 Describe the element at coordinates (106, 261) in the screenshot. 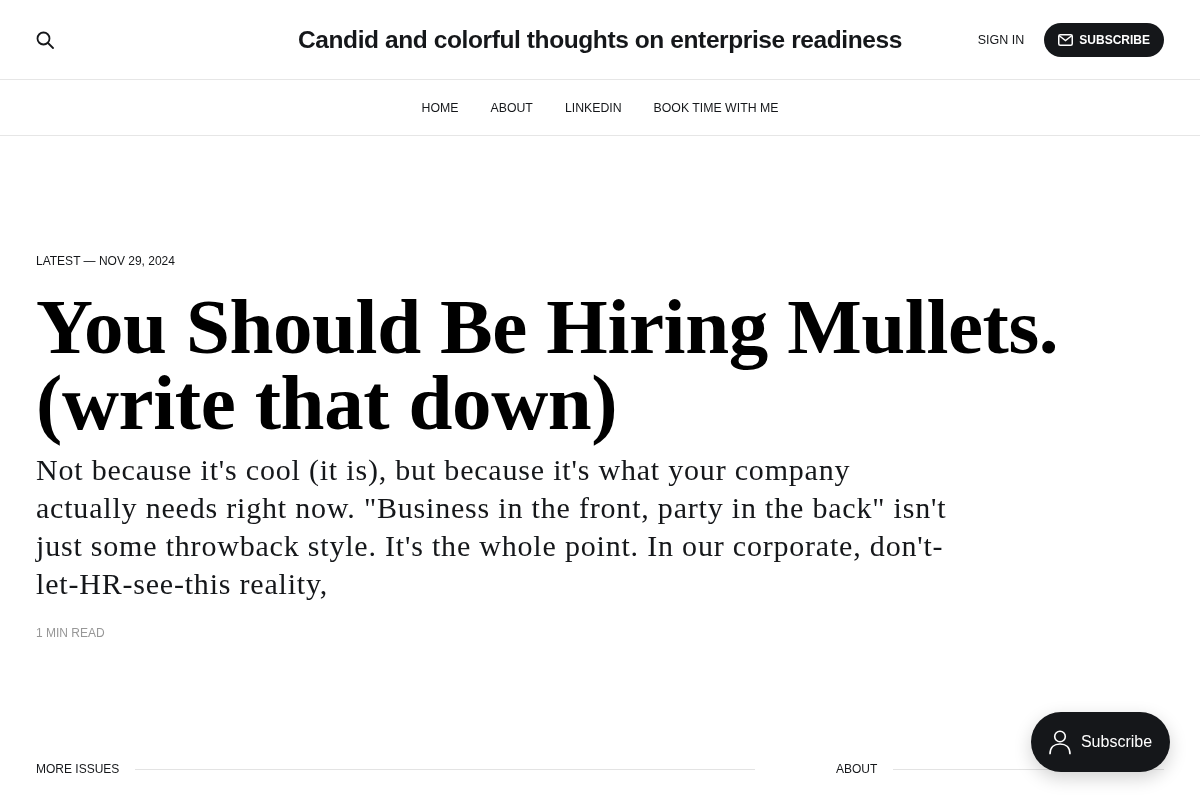

I see `post-meta: LATEST — NOV 29, 2024` at that location.